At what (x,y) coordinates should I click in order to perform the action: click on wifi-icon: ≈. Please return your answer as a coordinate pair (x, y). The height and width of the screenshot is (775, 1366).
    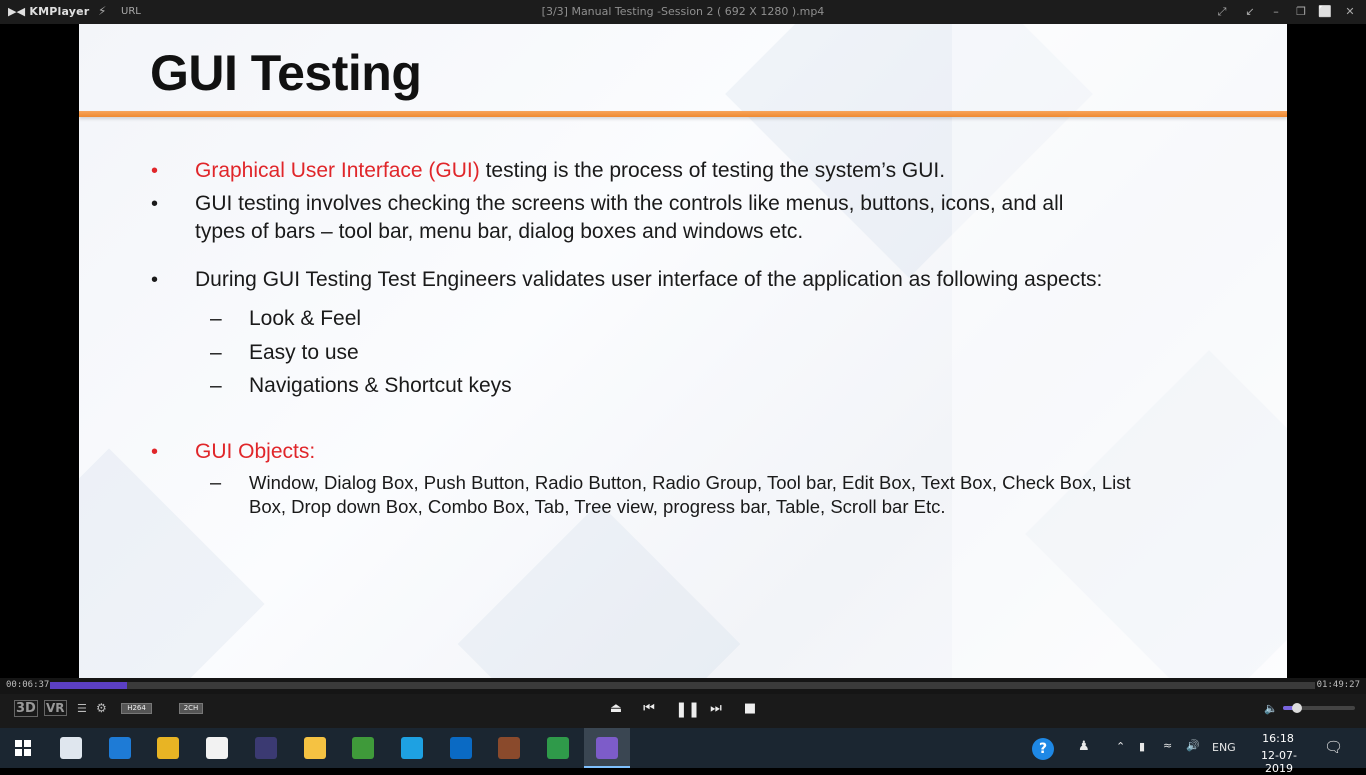
    Looking at the image, I should click on (1167, 745).